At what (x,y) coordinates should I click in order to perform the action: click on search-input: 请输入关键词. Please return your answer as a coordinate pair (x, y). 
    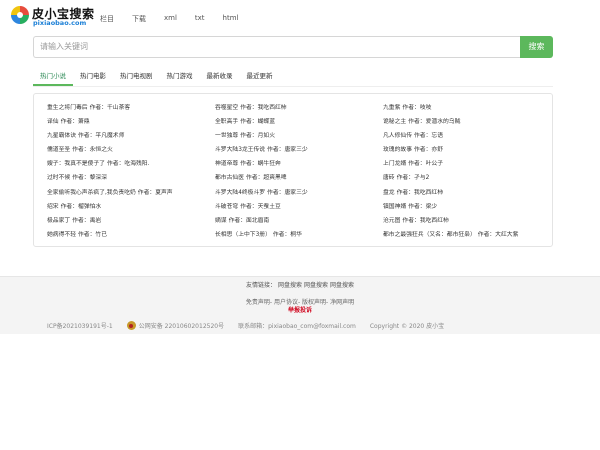
    Looking at the image, I should click on (277, 47).